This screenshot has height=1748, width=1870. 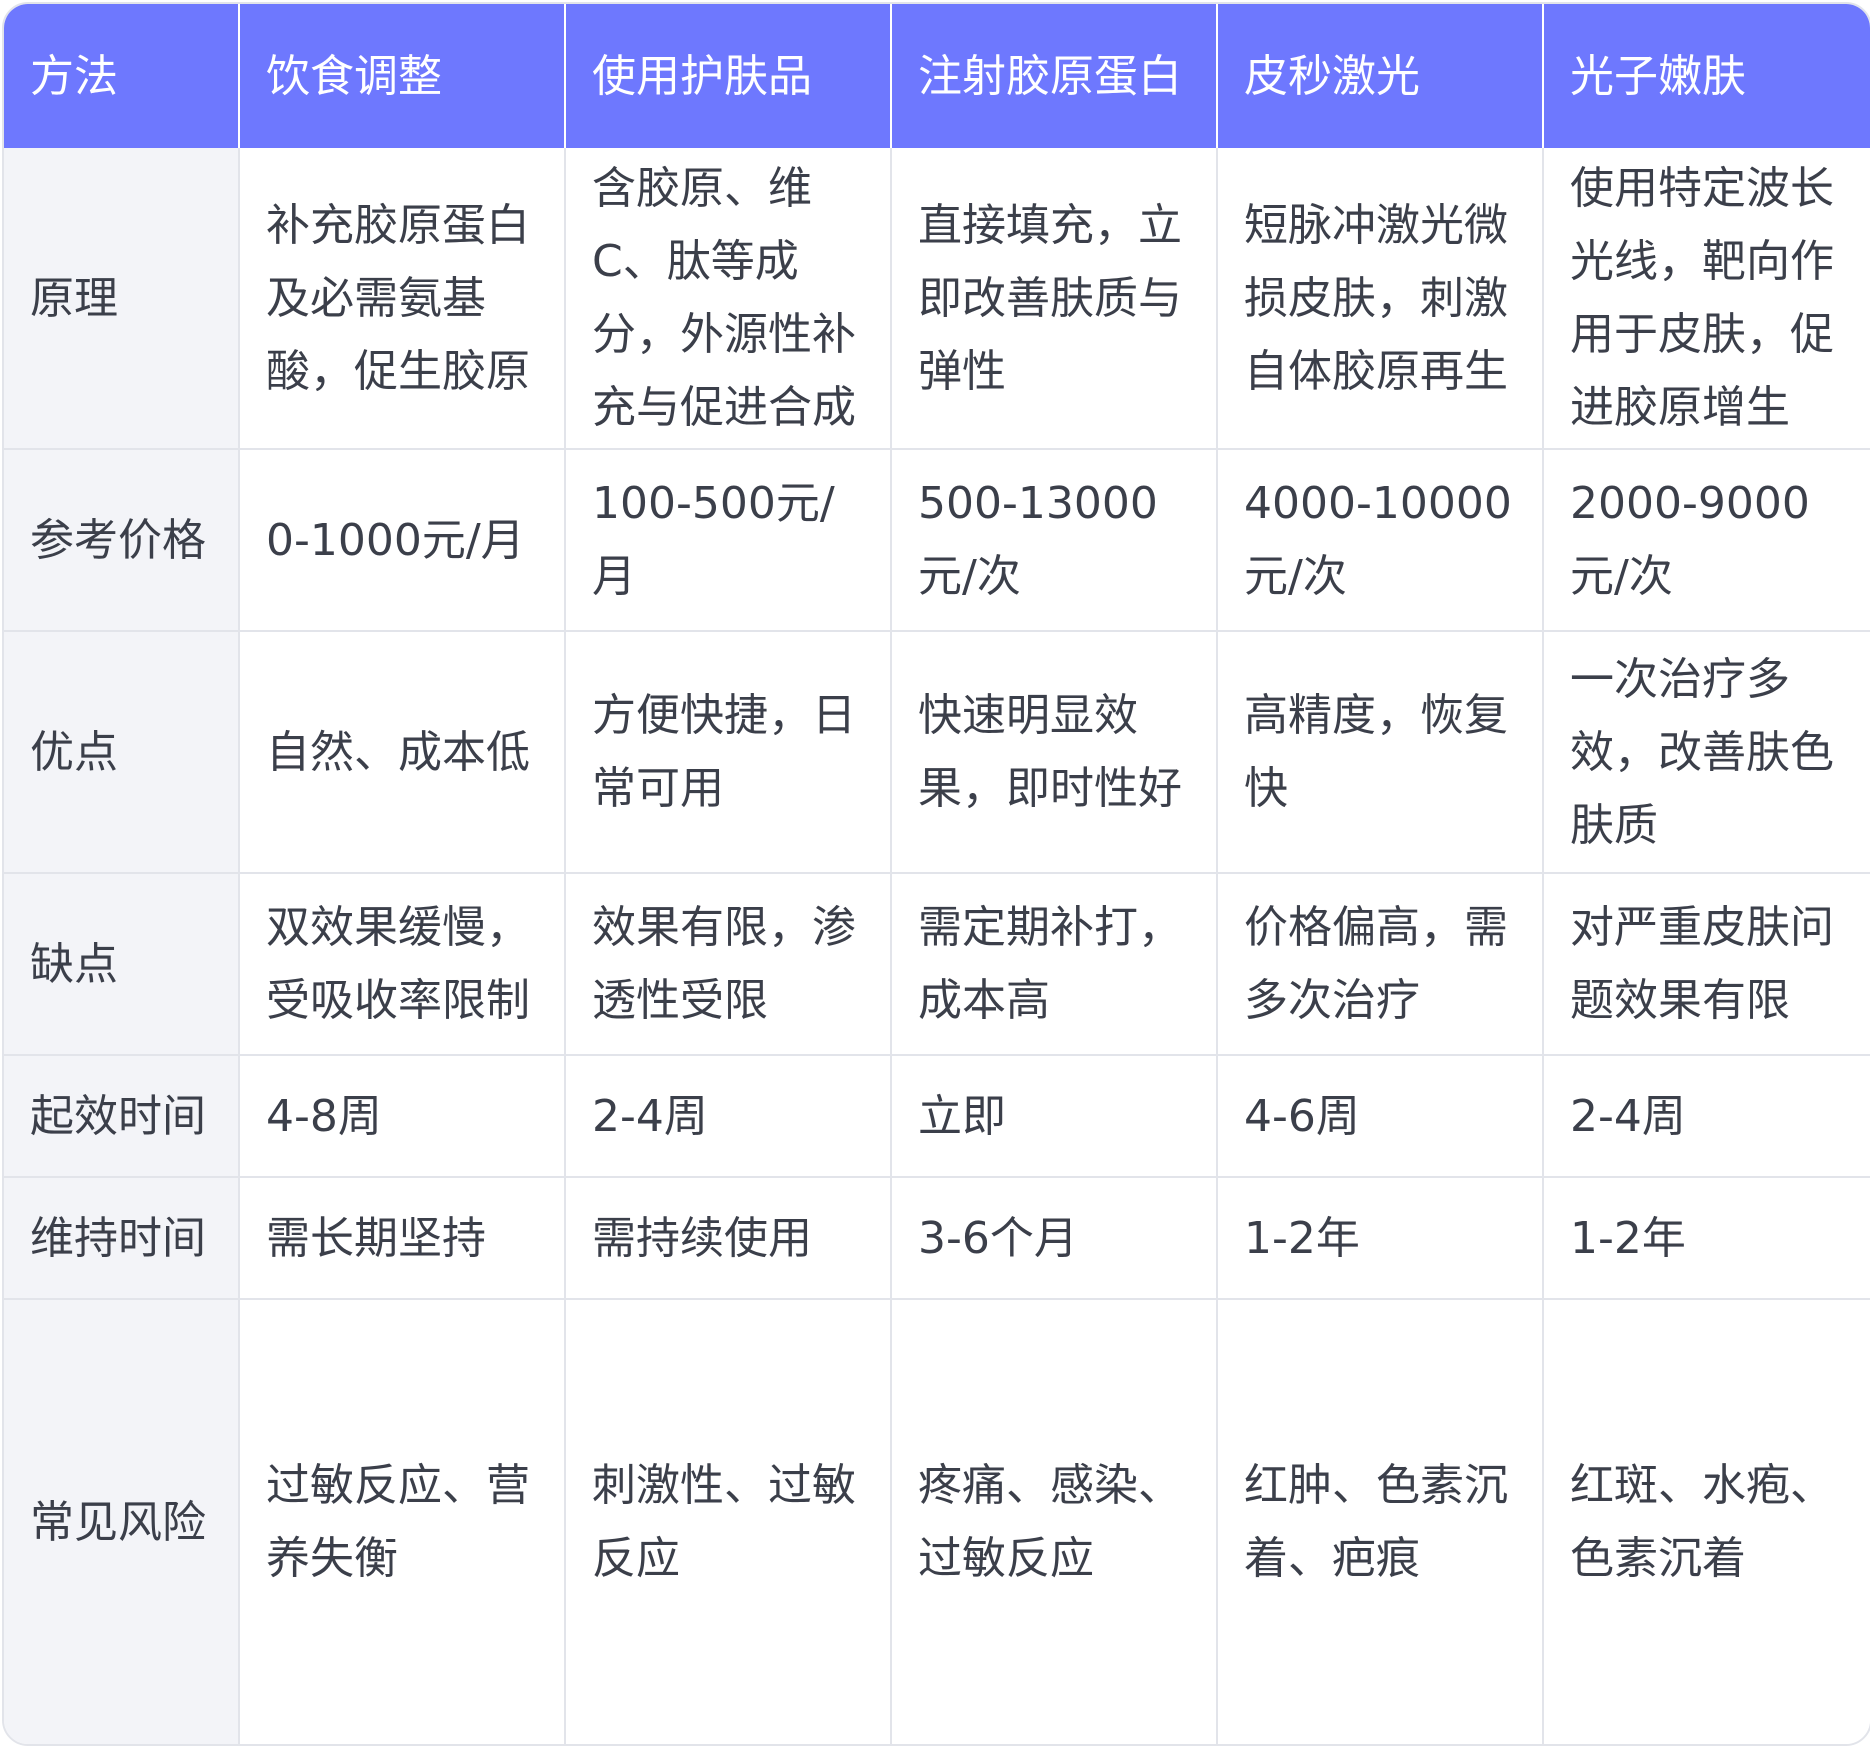 I want to click on header-method: 方法, so click(x=122, y=76).